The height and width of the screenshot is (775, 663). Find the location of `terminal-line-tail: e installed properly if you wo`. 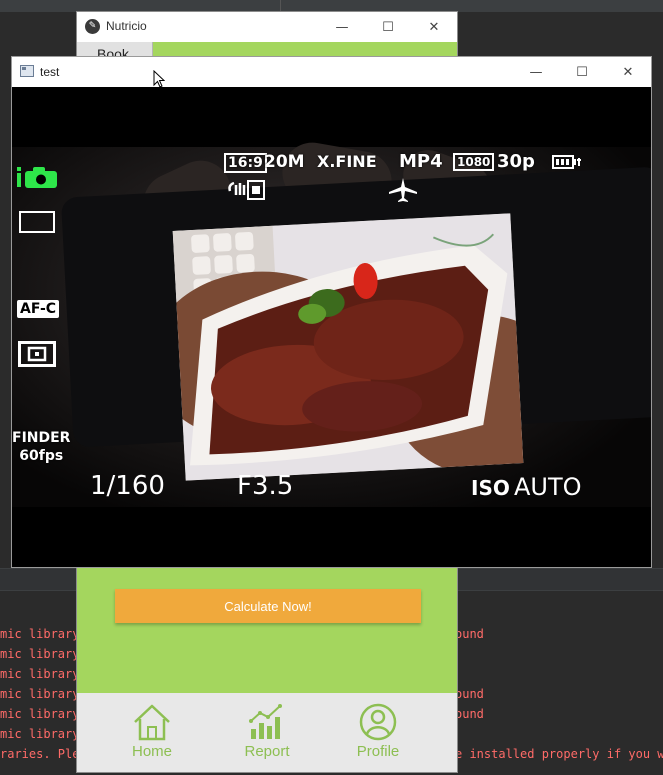

terminal-line-tail: e installed properly if you wo is located at coordinates (559, 754).